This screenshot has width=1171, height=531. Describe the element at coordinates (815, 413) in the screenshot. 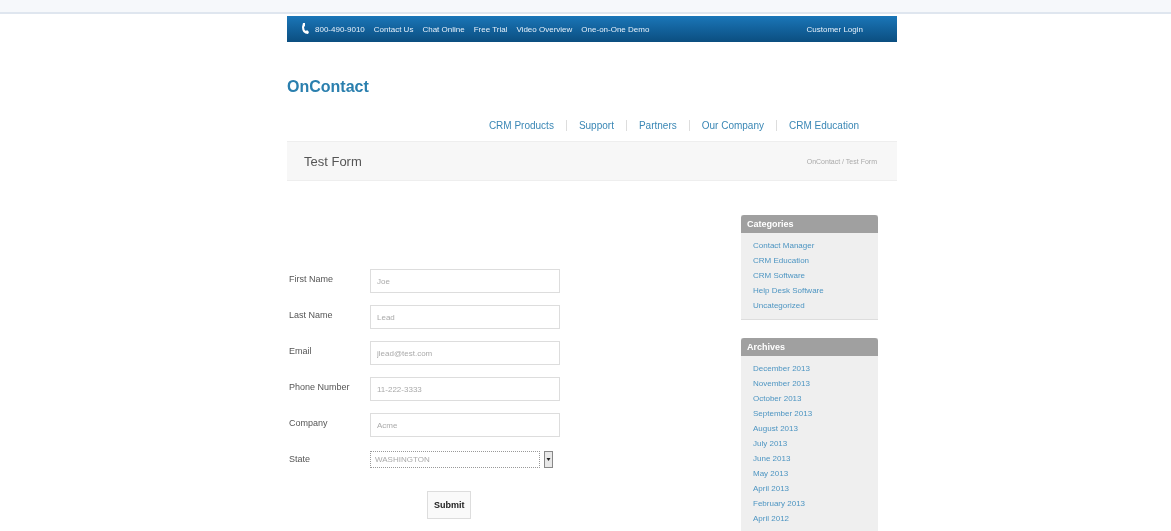

I see `sidebar-link: September 2013` at that location.